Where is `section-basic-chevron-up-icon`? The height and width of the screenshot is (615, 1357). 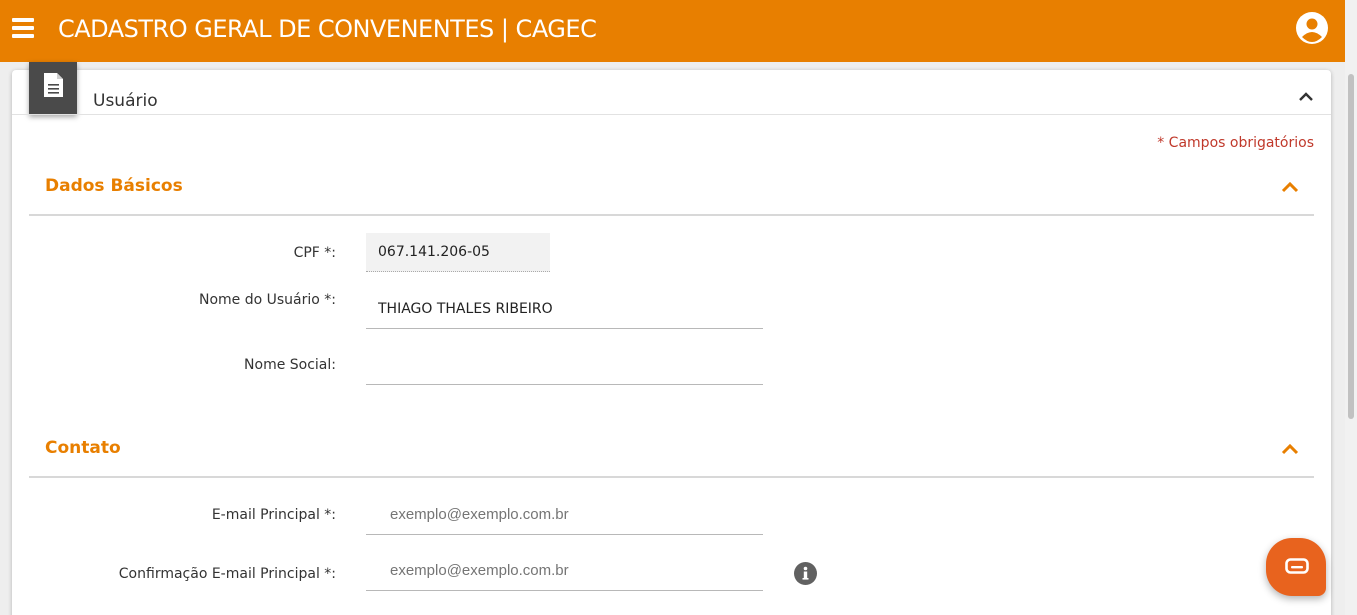
section-basic-chevron-up-icon is located at coordinates (1290, 187).